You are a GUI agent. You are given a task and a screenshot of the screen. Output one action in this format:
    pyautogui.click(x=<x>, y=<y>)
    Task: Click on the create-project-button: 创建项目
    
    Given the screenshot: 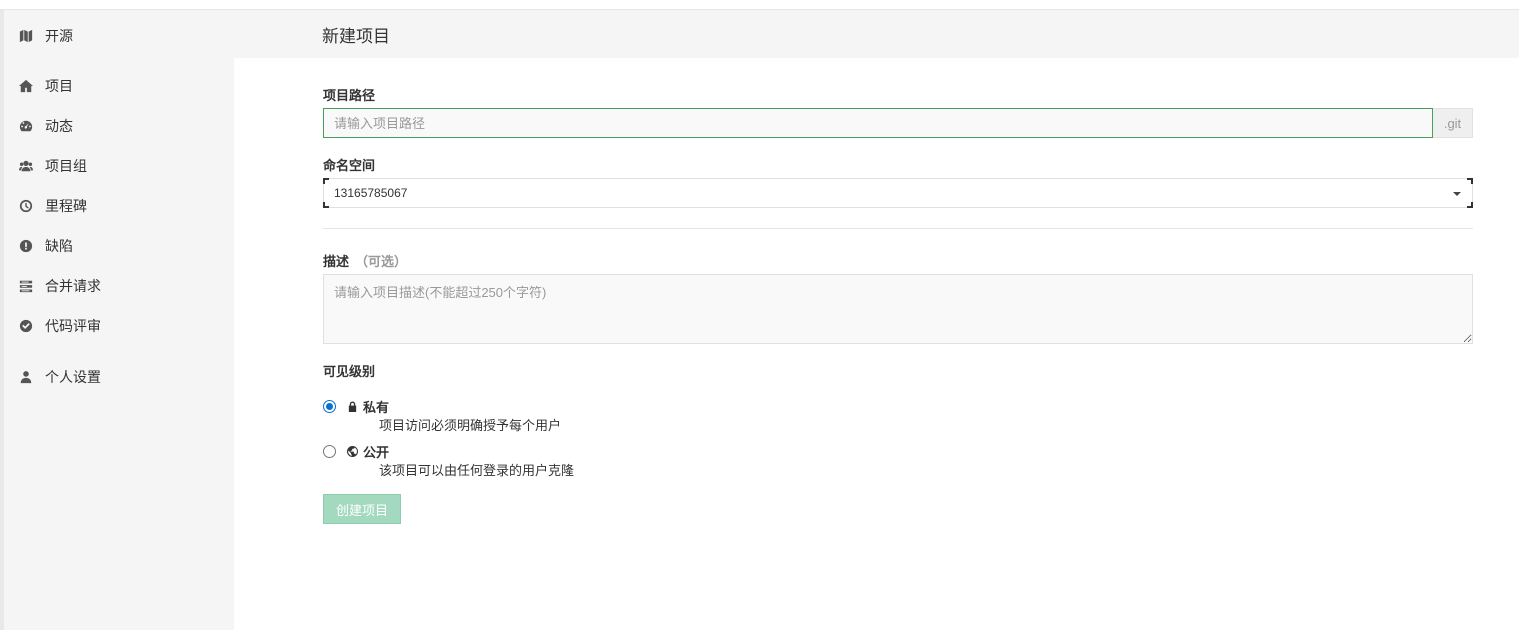 What is the action you would take?
    pyautogui.click(x=362, y=509)
    